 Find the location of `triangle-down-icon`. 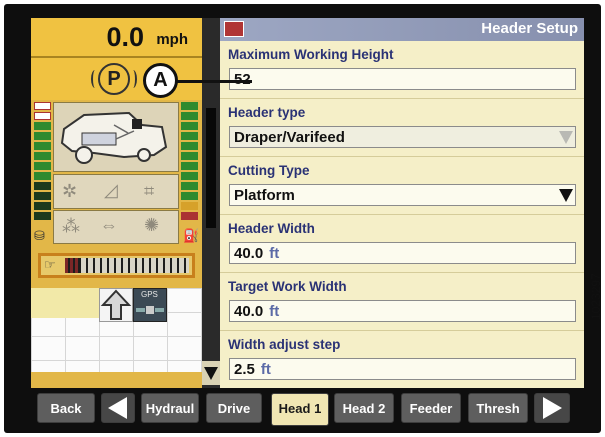

triangle-down-icon is located at coordinates (211, 373).